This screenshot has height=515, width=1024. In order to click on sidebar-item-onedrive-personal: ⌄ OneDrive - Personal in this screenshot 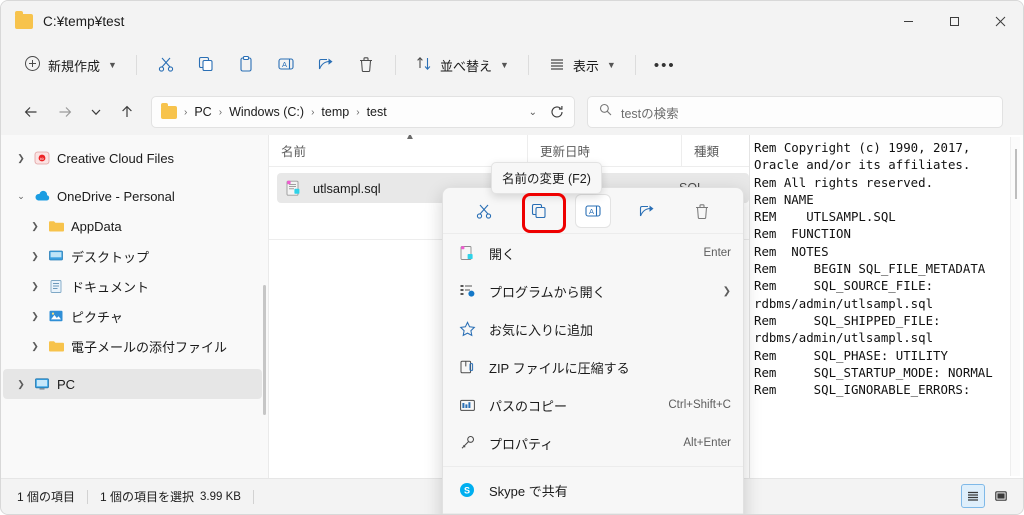, I will do `click(132, 196)`.